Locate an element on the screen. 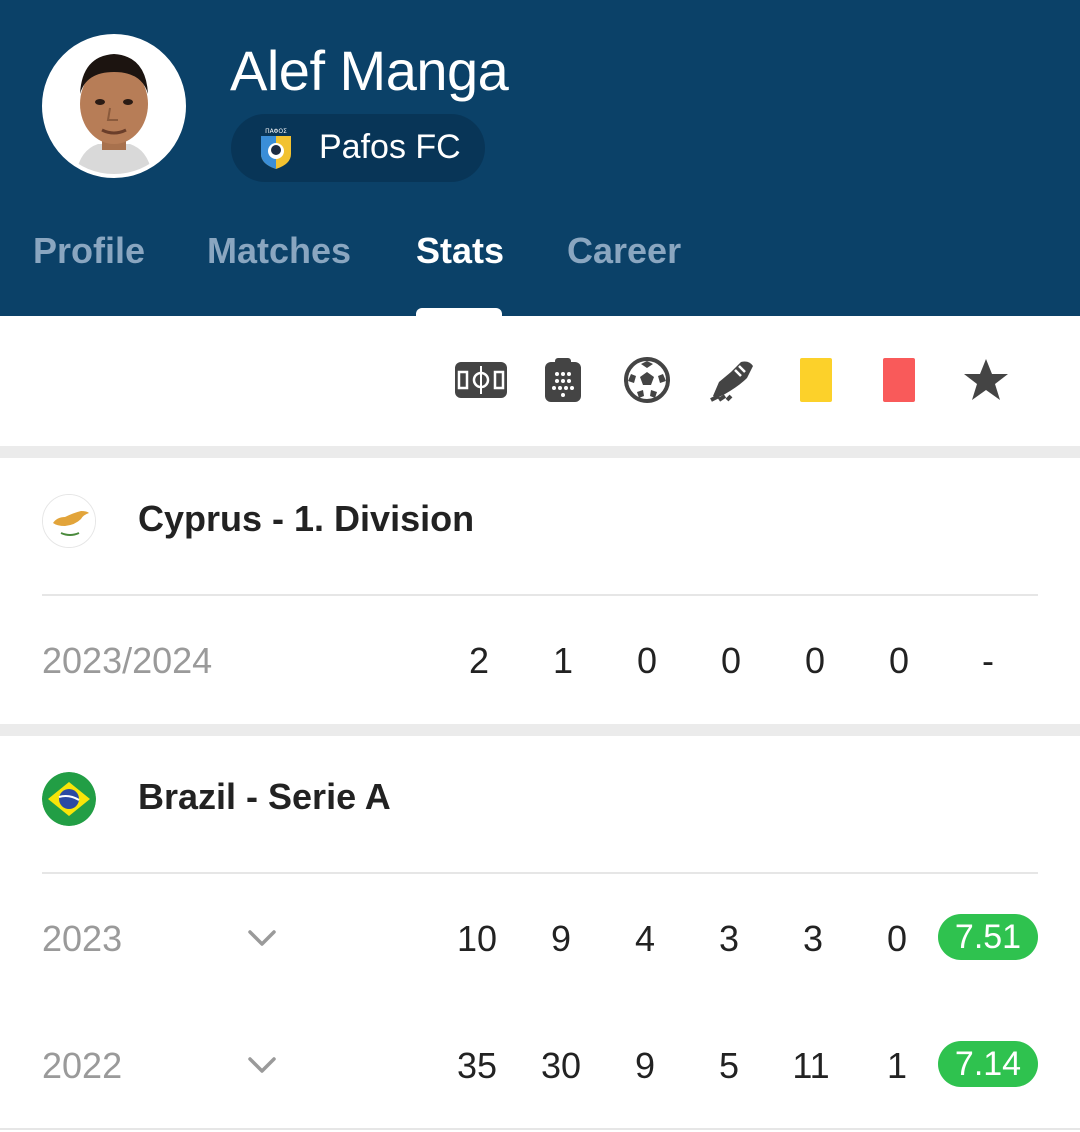  season-label: 2022 is located at coordinates (82, 1065).